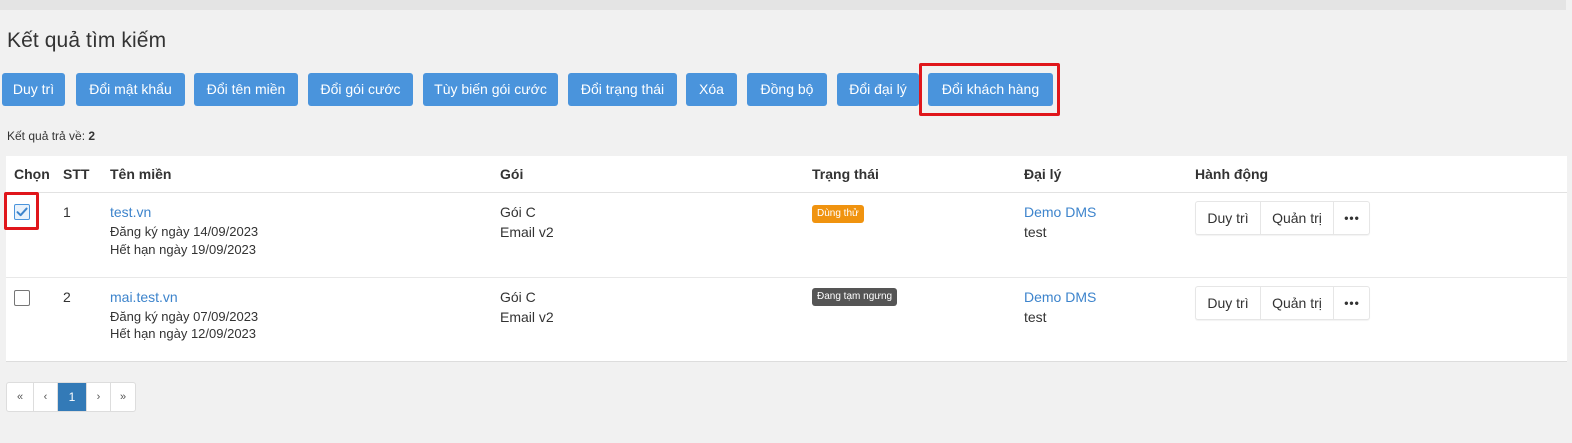 The height and width of the screenshot is (443, 1572). Describe the element at coordinates (67, 297) in the screenshot. I see `row-stt: 2` at that location.